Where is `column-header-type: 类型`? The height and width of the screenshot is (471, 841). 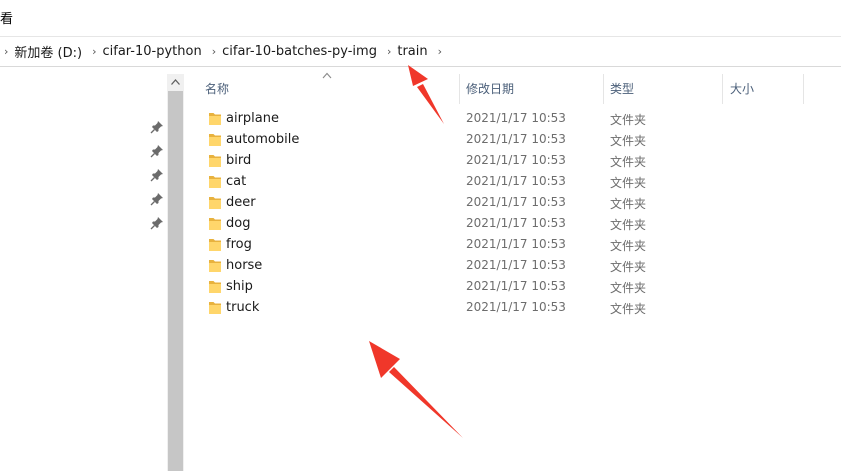 column-header-type: 类型 is located at coordinates (622, 89).